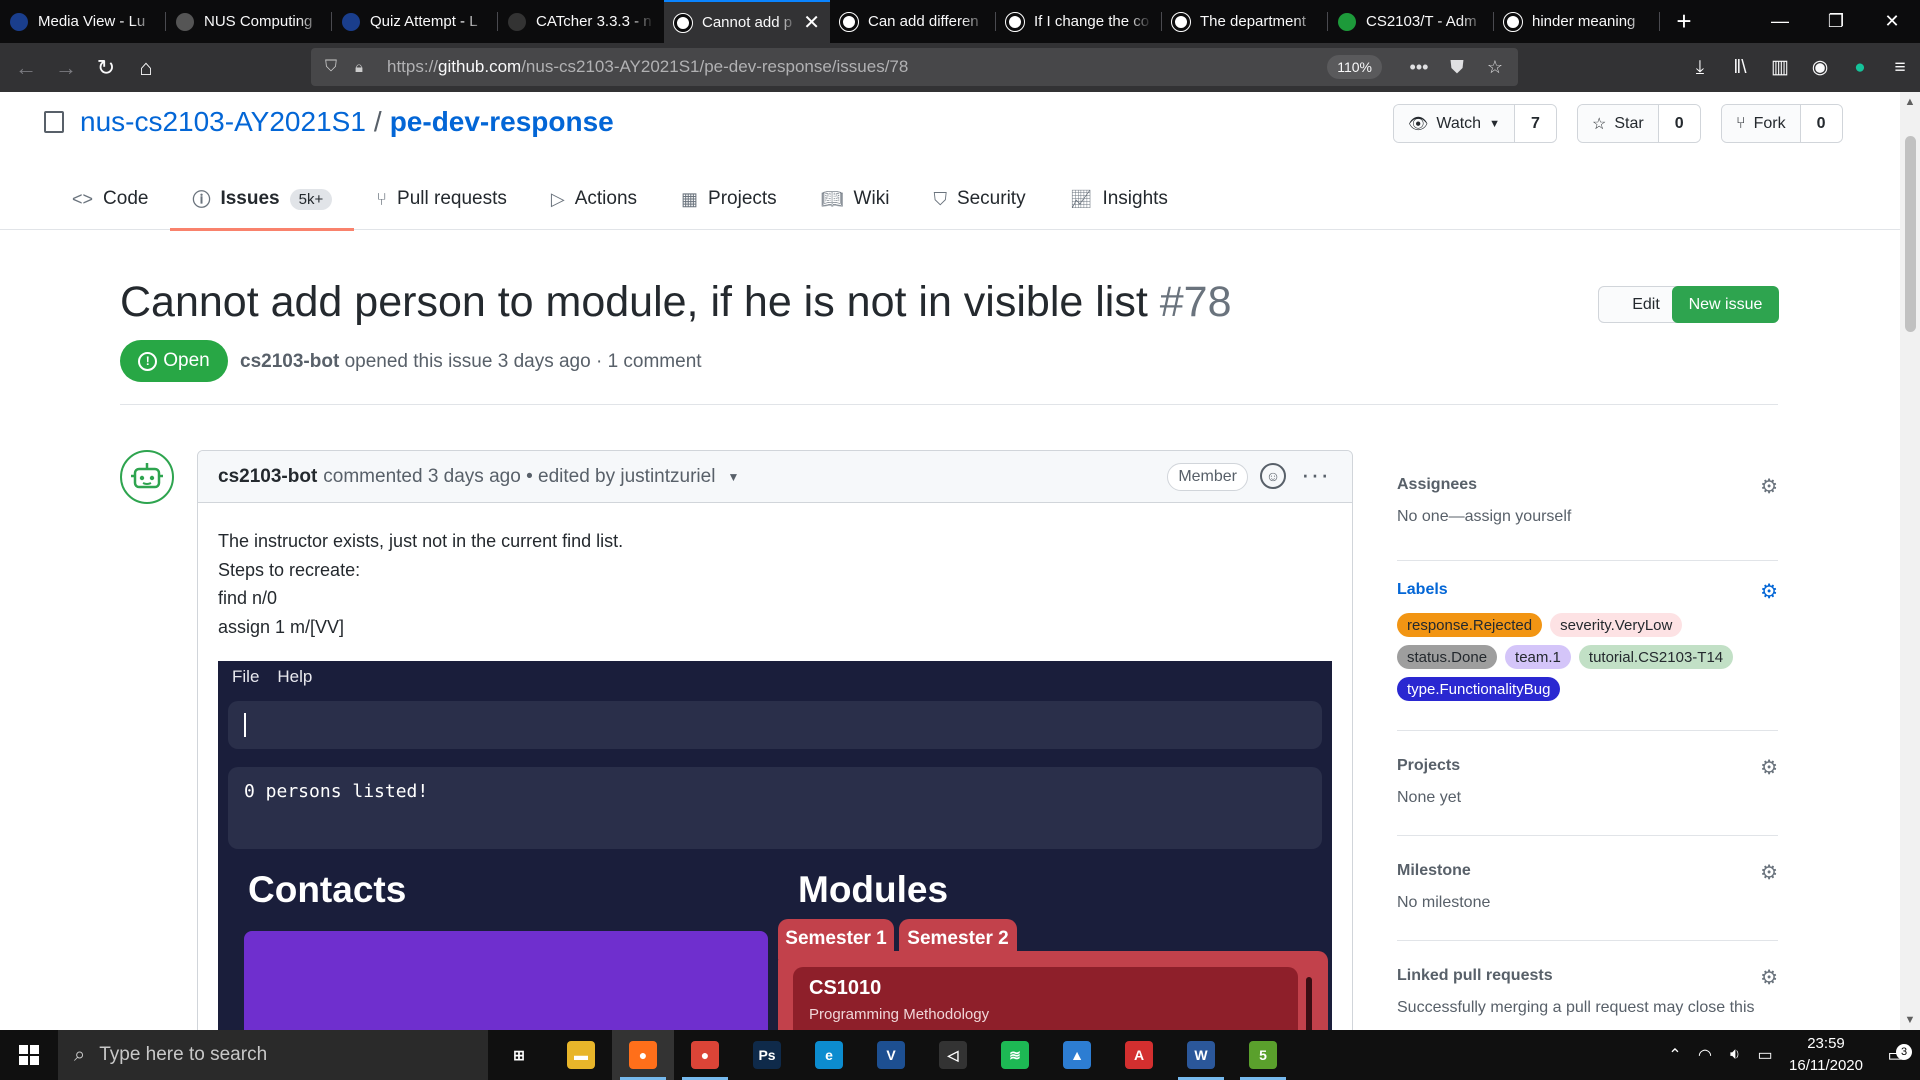  Describe the element at coordinates (1538, 657) in the screenshot. I see `issue-label: team.1` at that location.